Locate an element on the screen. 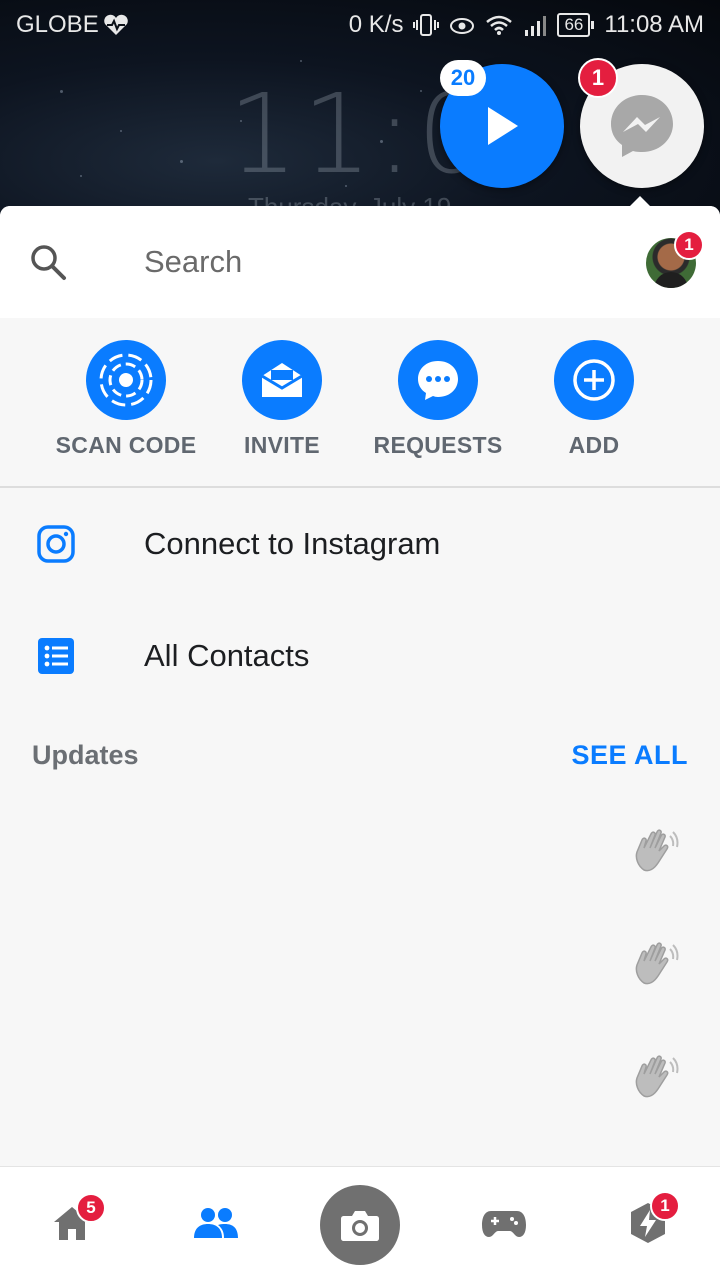 This screenshot has width=720, height=1280. people-icon is located at coordinates (216, 1223).